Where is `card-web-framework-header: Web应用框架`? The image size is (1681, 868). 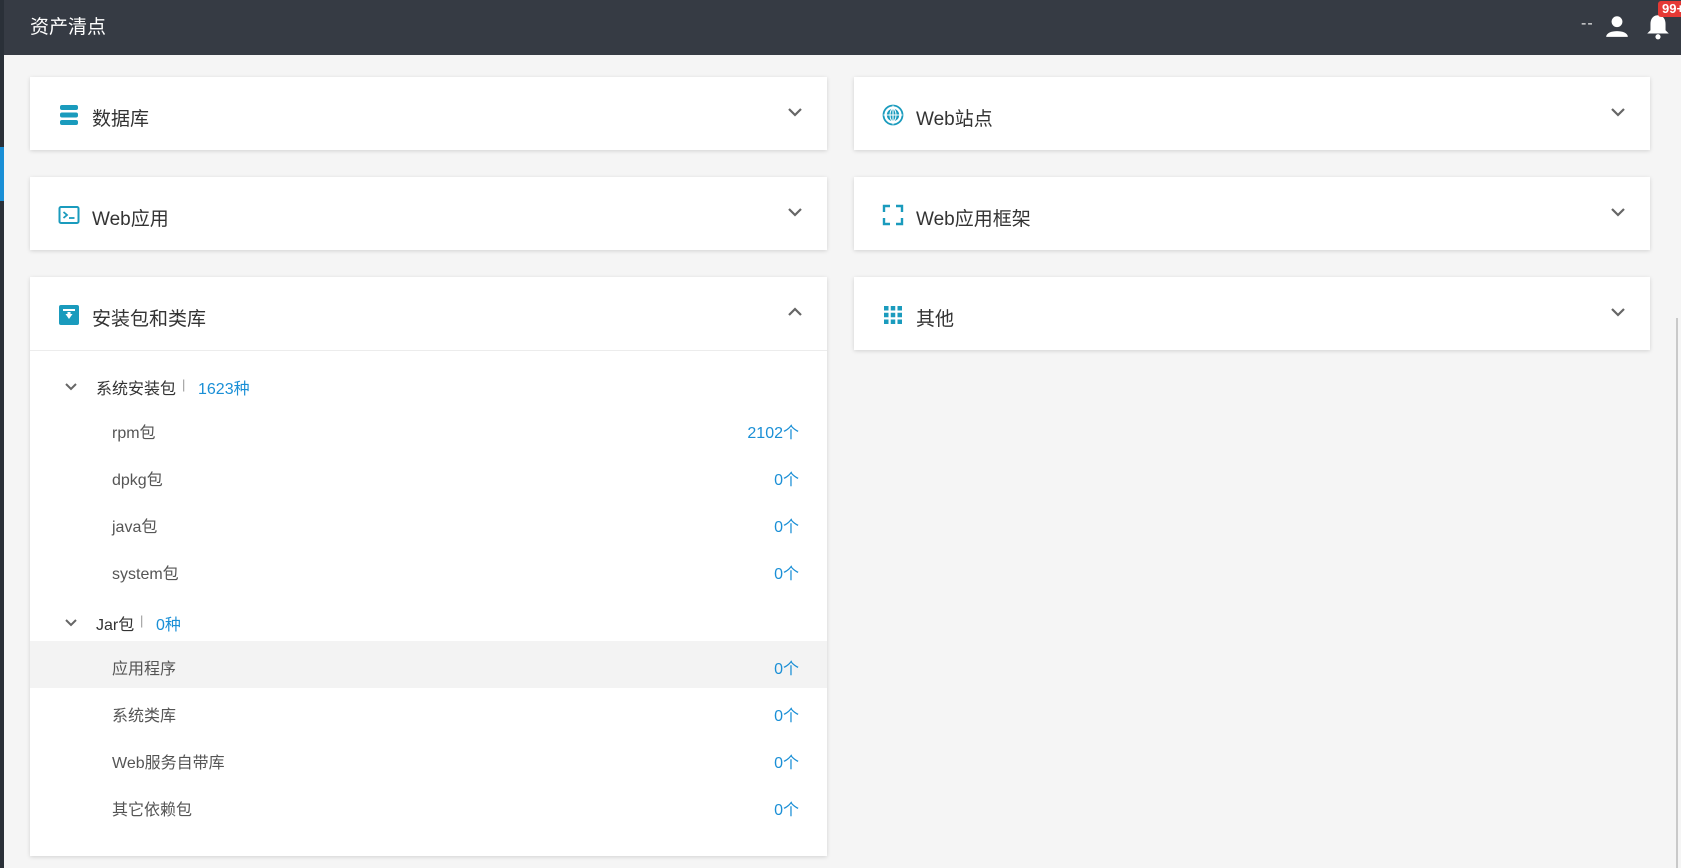
card-web-framework-header: Web应用框架 is located at coordinates (1252, 213).